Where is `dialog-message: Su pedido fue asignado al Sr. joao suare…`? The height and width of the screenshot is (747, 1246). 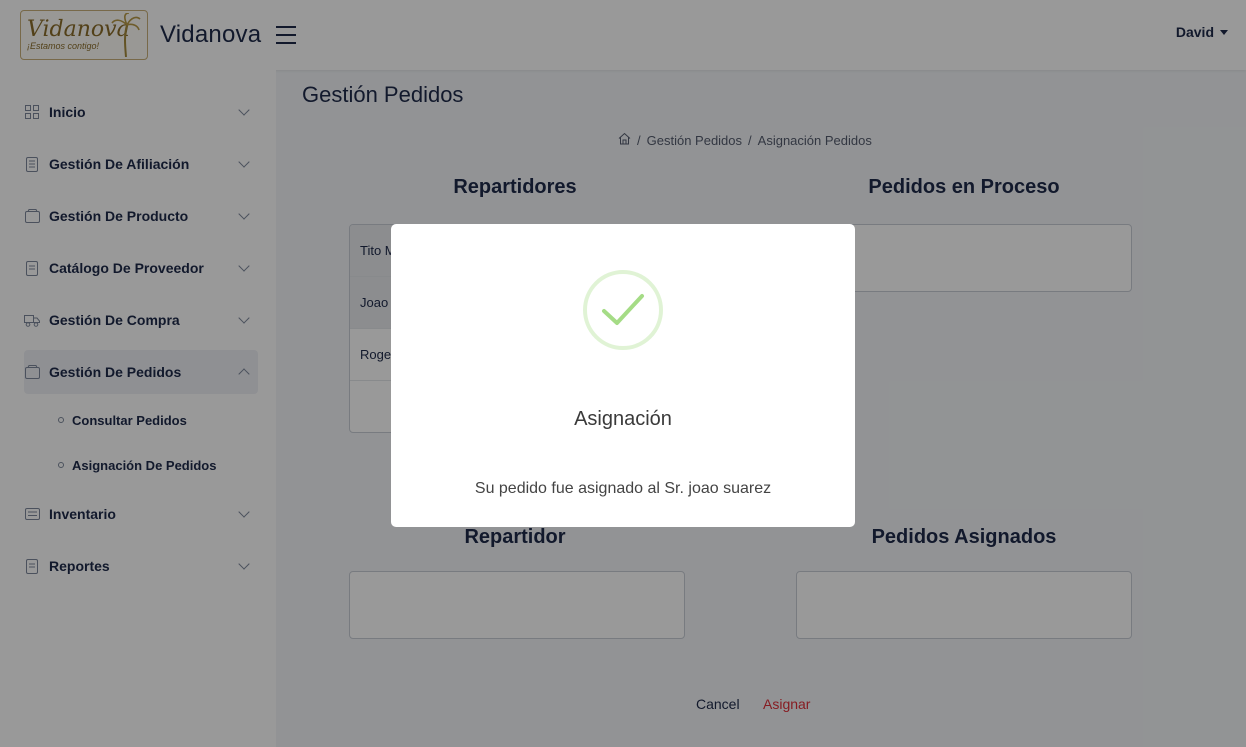 dialog-message: Su pedido fue asignado al Sr. joao suare… is located at coordinates (623, 488).